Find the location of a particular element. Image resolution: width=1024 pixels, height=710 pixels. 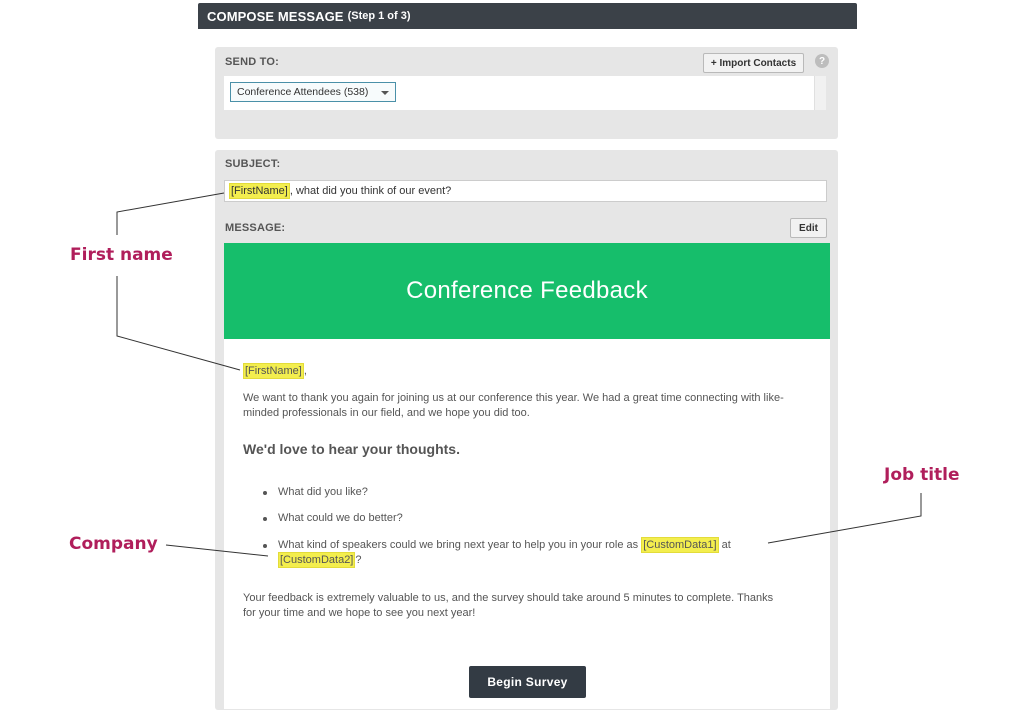

annotation-first-name: First name is located at coordinates (121, 255).